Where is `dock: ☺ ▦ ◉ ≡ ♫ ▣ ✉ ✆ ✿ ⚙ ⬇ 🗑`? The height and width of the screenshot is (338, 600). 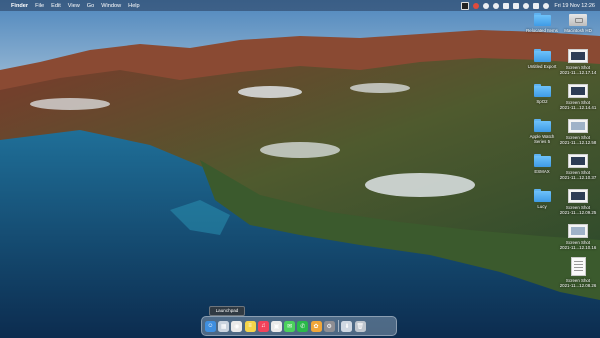 dock: ☺ ▦ ◉ ≡ ♫ ▣ ✉ ✆ ✿ ⚙ ⬇ 🗑 is located at coordinates (299, 326).